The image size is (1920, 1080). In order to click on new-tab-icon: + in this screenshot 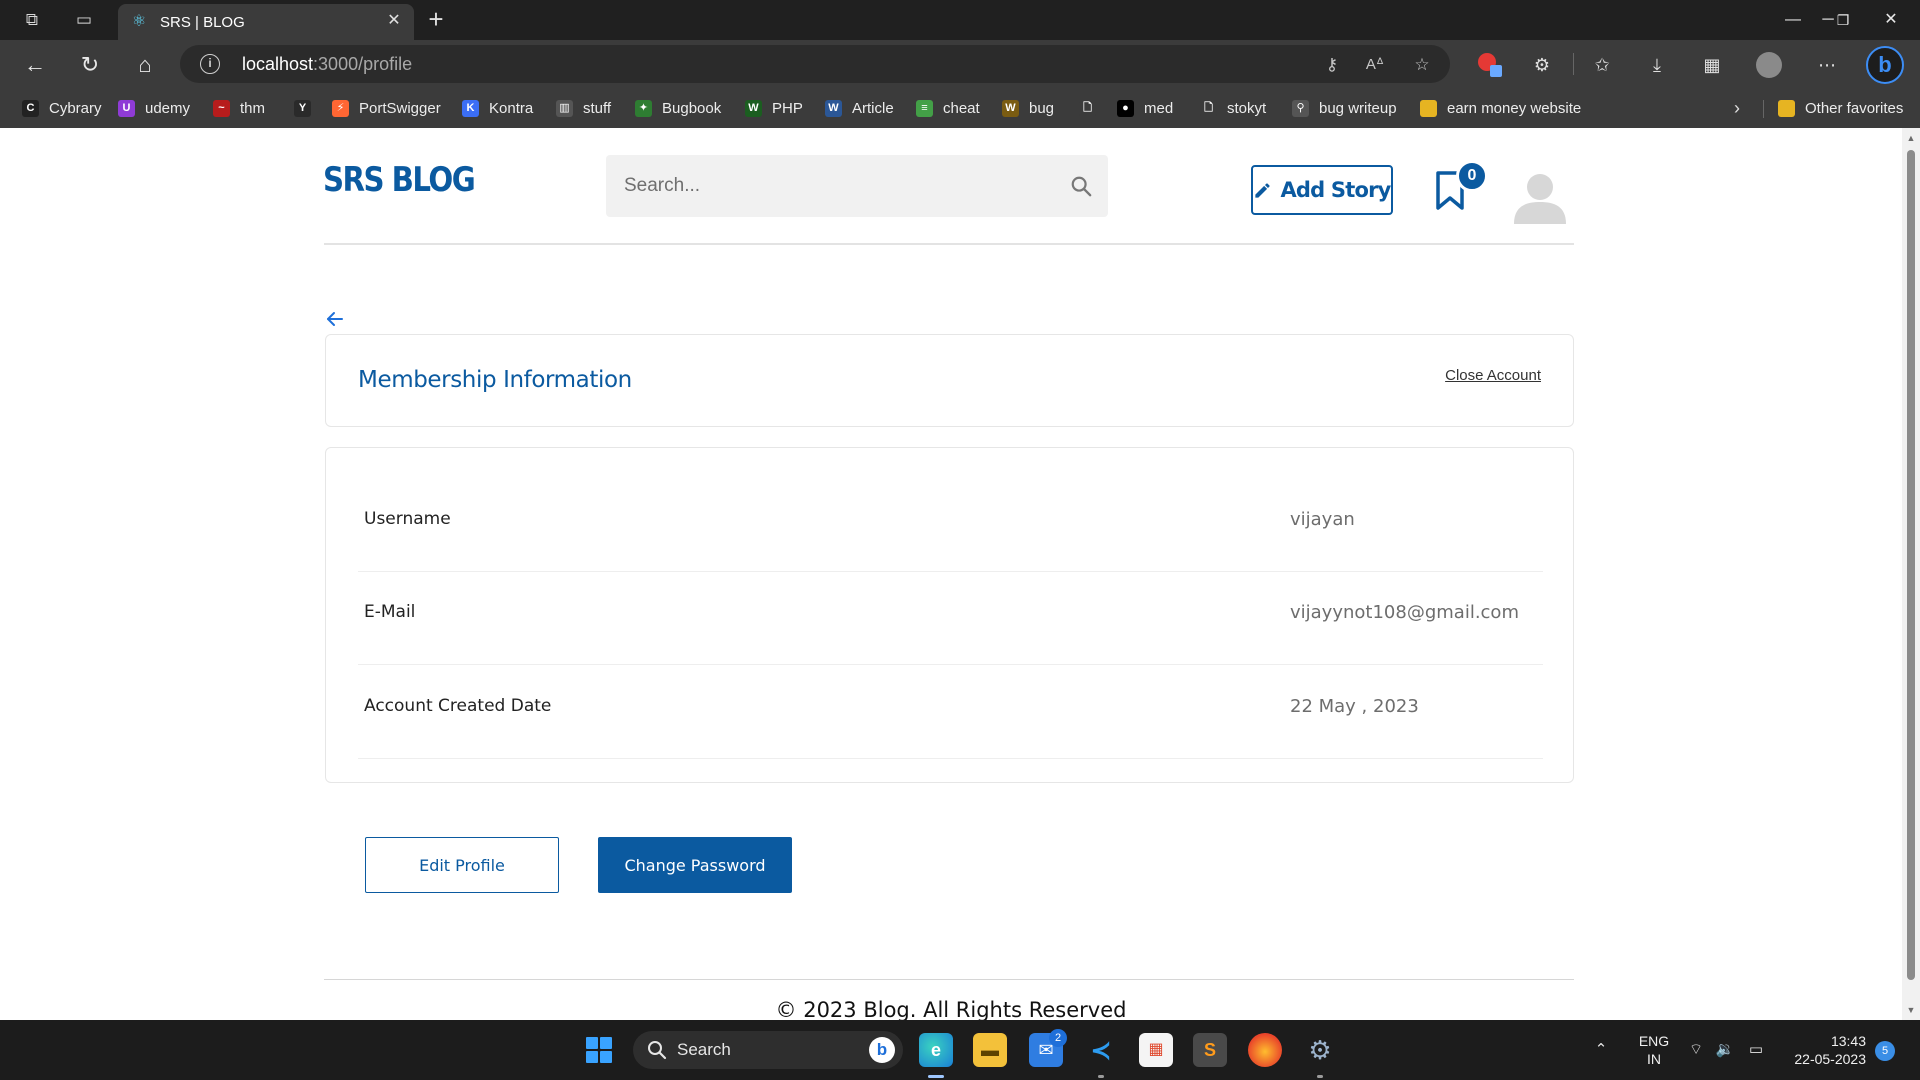, I will do `click(436, 20)`.